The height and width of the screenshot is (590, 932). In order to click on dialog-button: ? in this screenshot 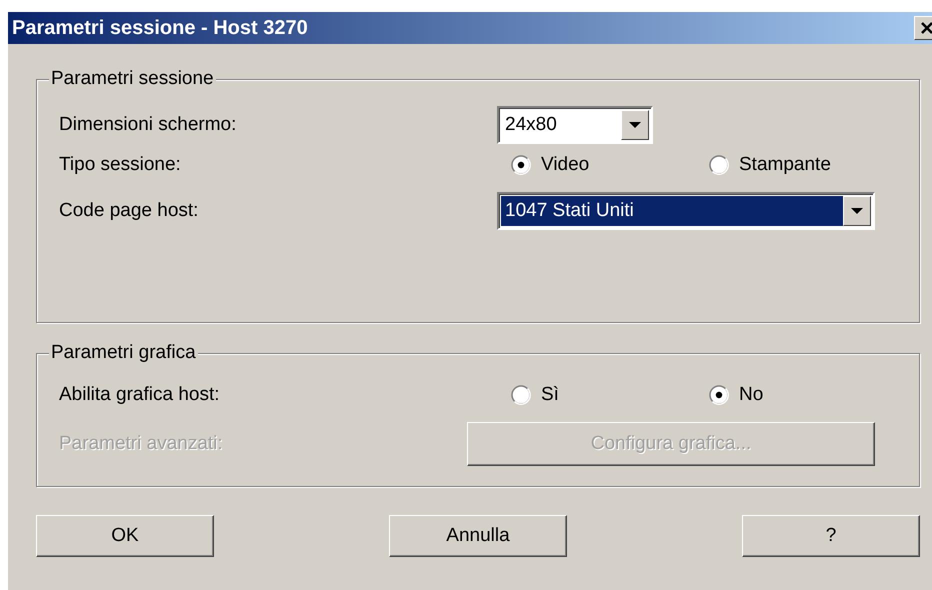, I will do `click(831, 536)`.